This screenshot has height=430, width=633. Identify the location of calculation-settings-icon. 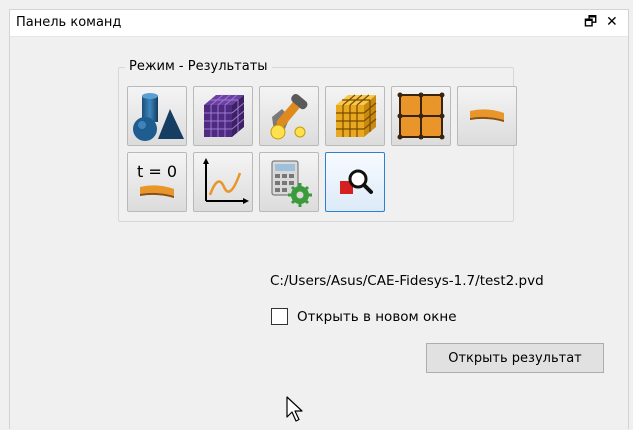
(291, 183).